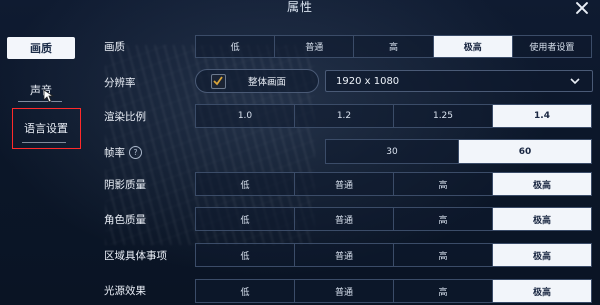  I want to click on sidebar-item-graphics: 画质, so click(41, 48).